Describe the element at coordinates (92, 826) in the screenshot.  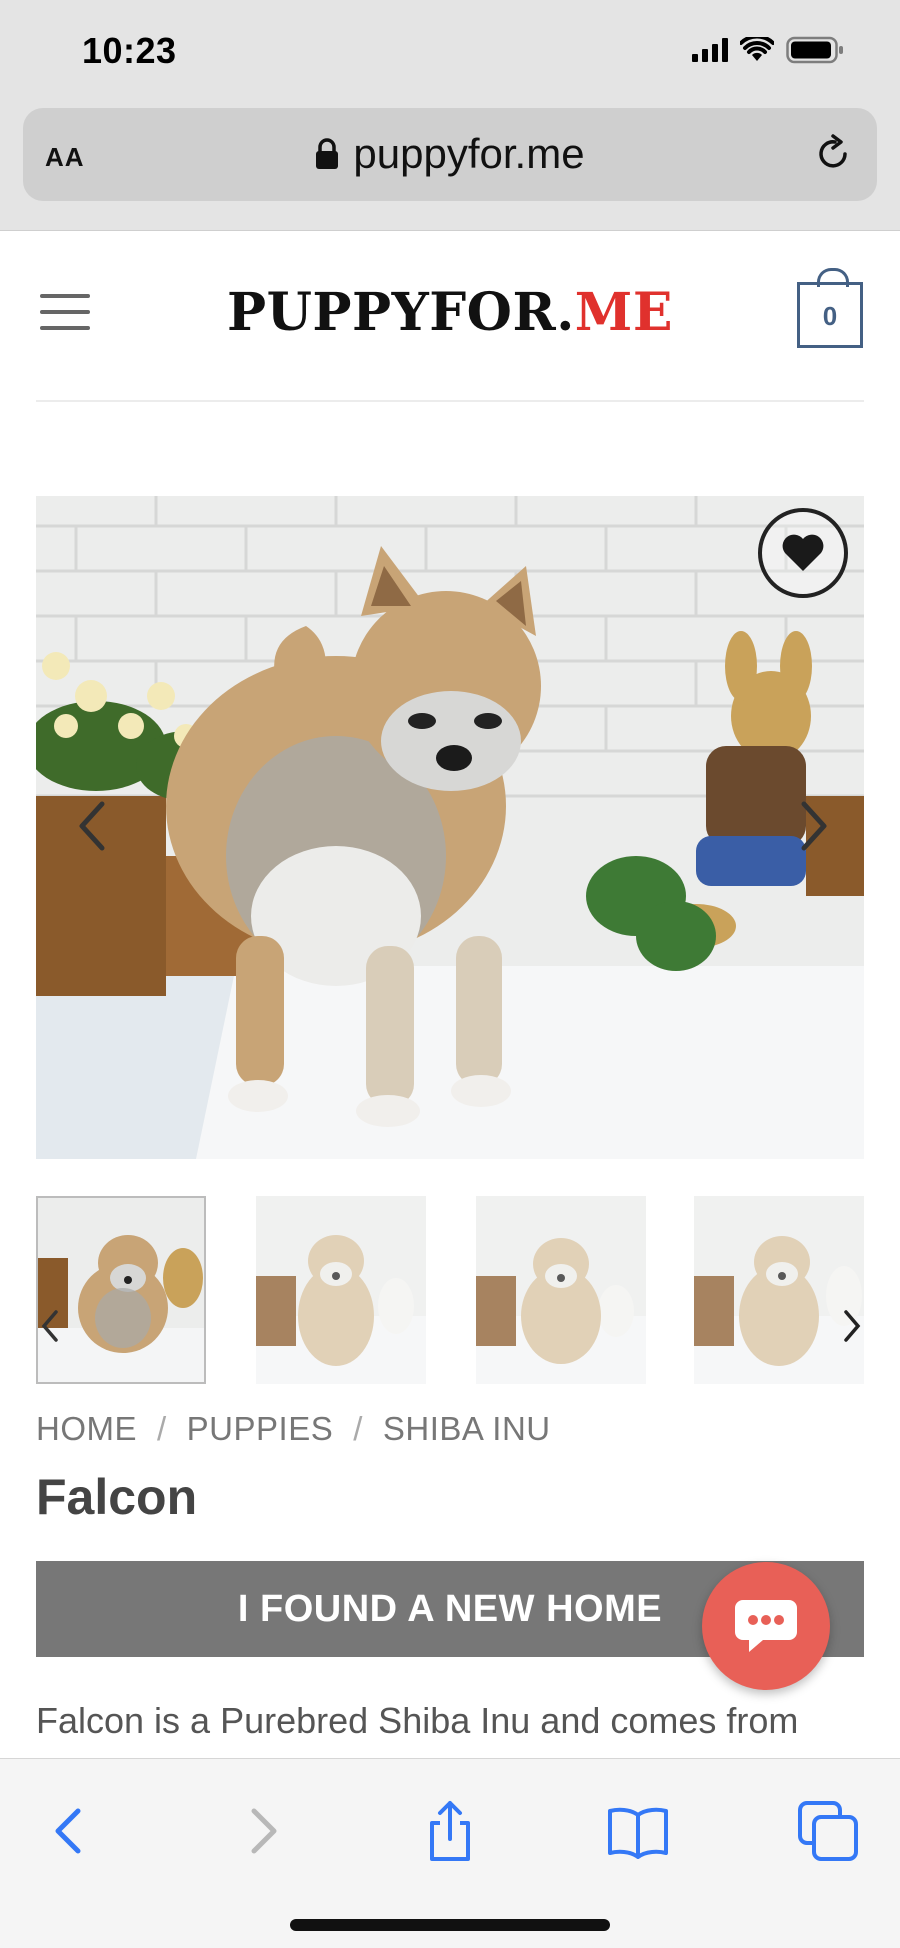
I see `chevron-left-icon` at that location.